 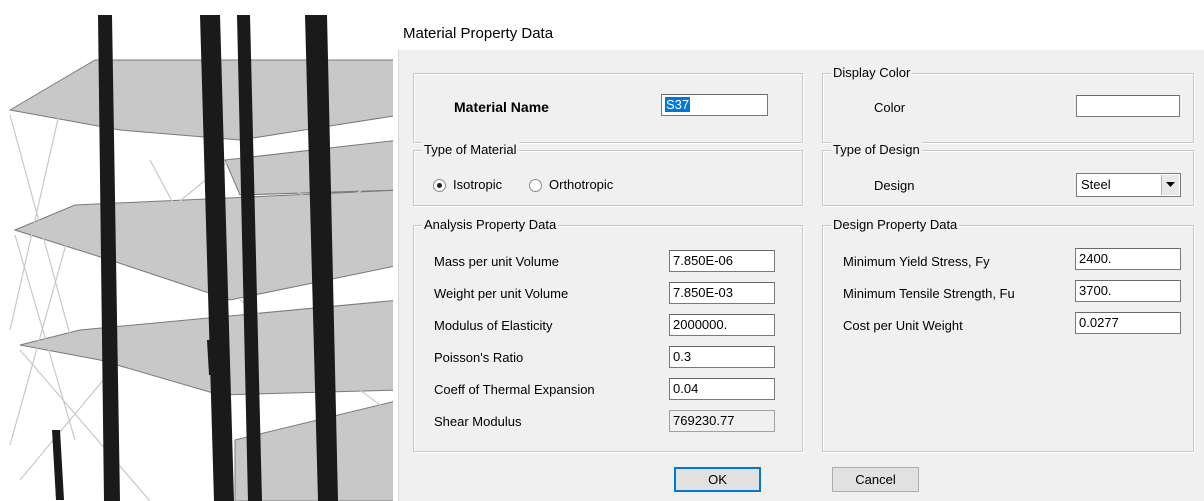 I want to click on thermal-expansion-input: 0.04, so click(x=722, y=389).